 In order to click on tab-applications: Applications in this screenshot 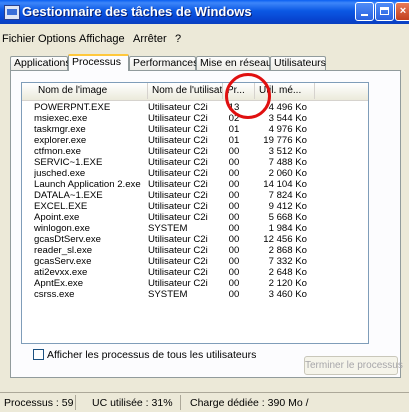, I will do `click(40, 63)`.